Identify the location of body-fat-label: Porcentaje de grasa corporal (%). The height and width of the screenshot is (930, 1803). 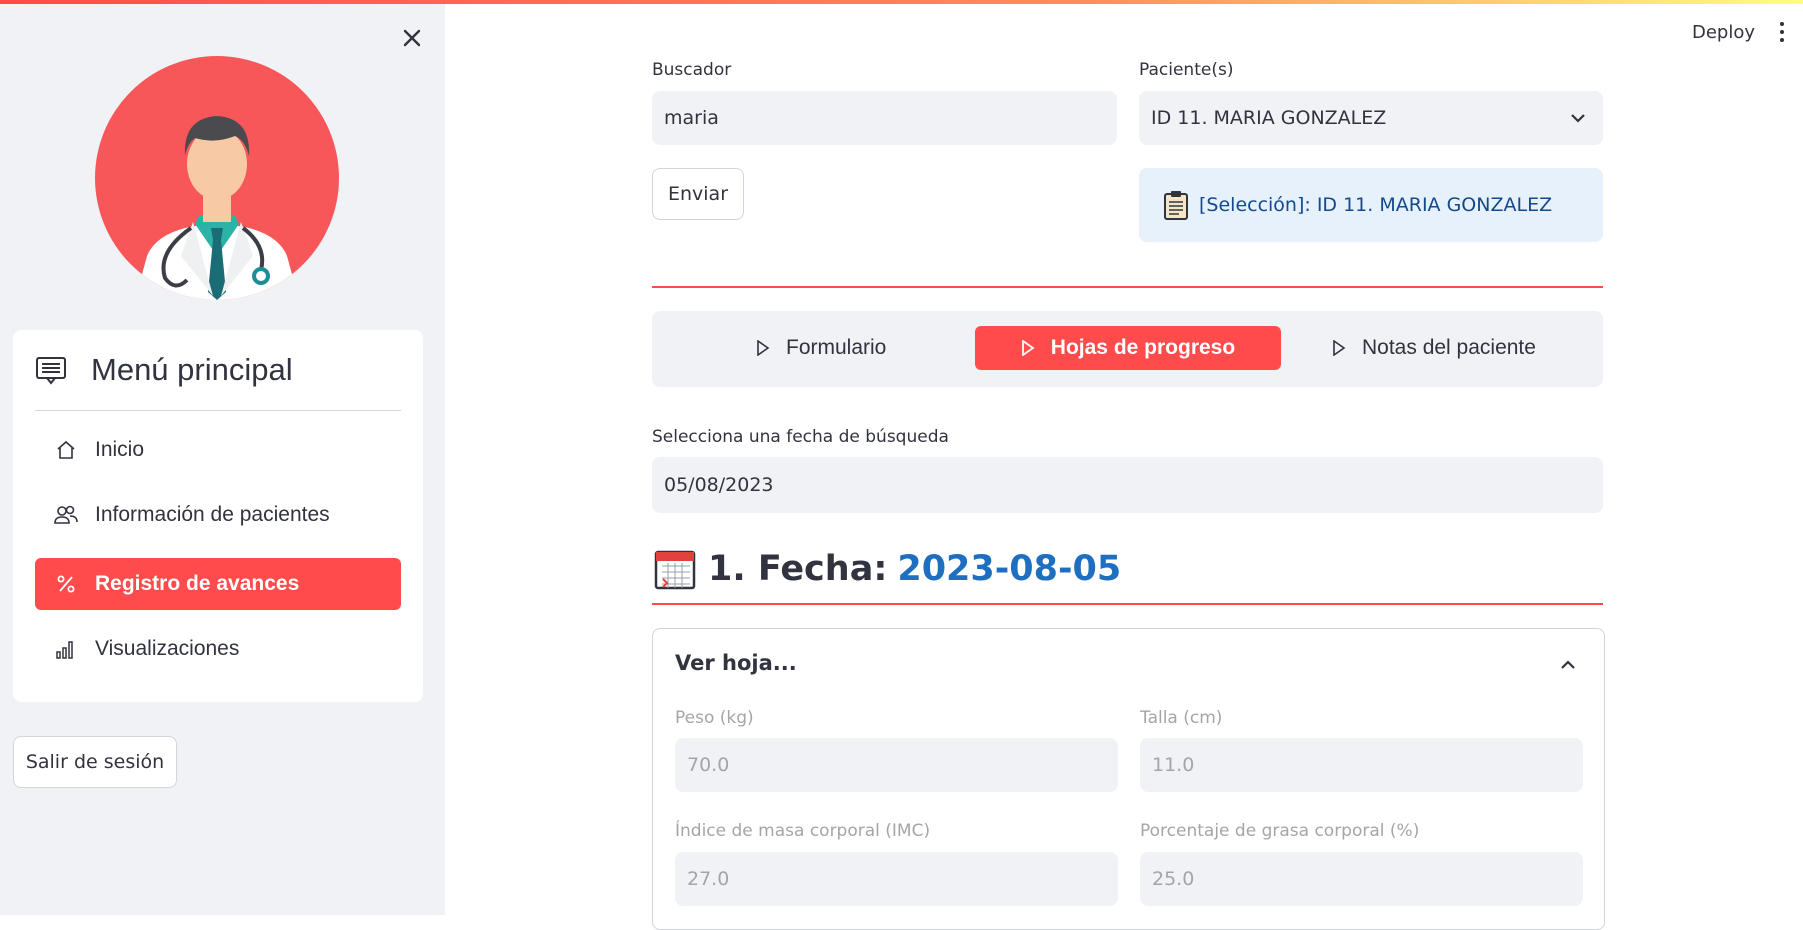
(1280, 831).